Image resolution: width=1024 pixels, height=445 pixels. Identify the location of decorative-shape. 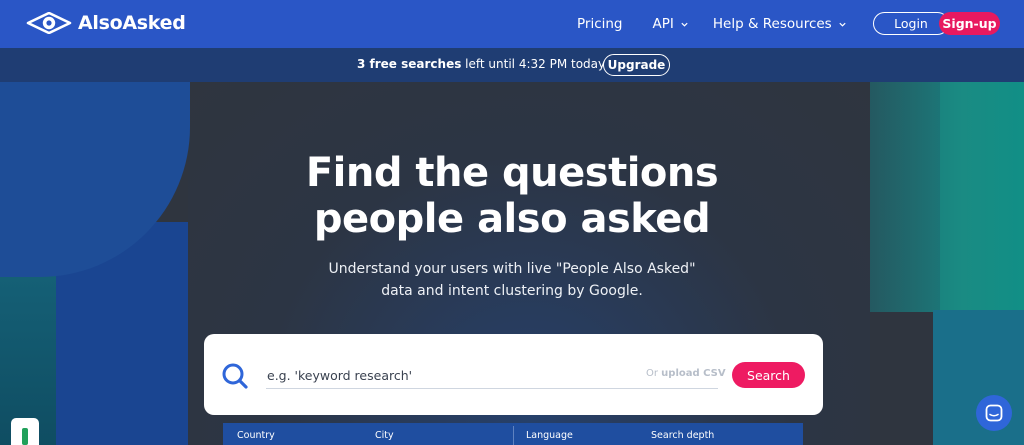
(978, 377).